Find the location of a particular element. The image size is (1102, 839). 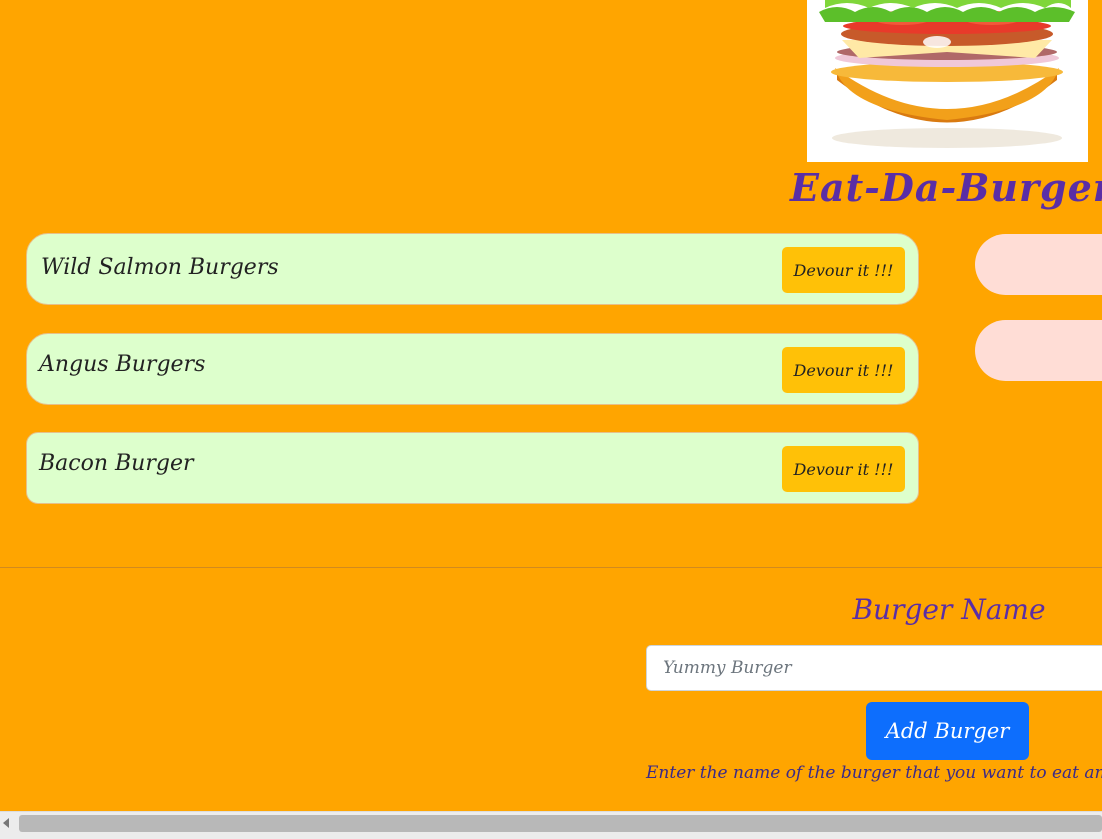

add-burger-button: Add Burger is located at coordinates (947, 731).